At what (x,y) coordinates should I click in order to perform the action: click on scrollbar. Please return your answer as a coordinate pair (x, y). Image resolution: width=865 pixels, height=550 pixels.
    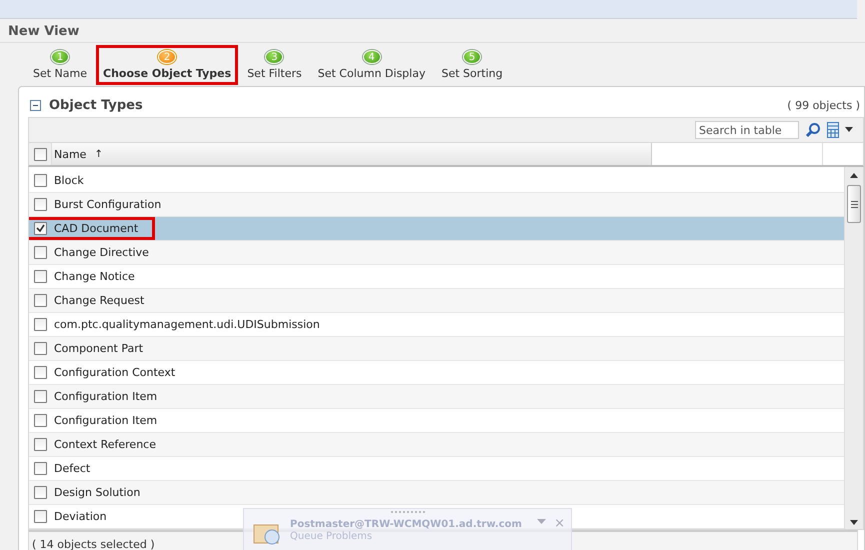
    Looking at the image, I should click on (853, 348).